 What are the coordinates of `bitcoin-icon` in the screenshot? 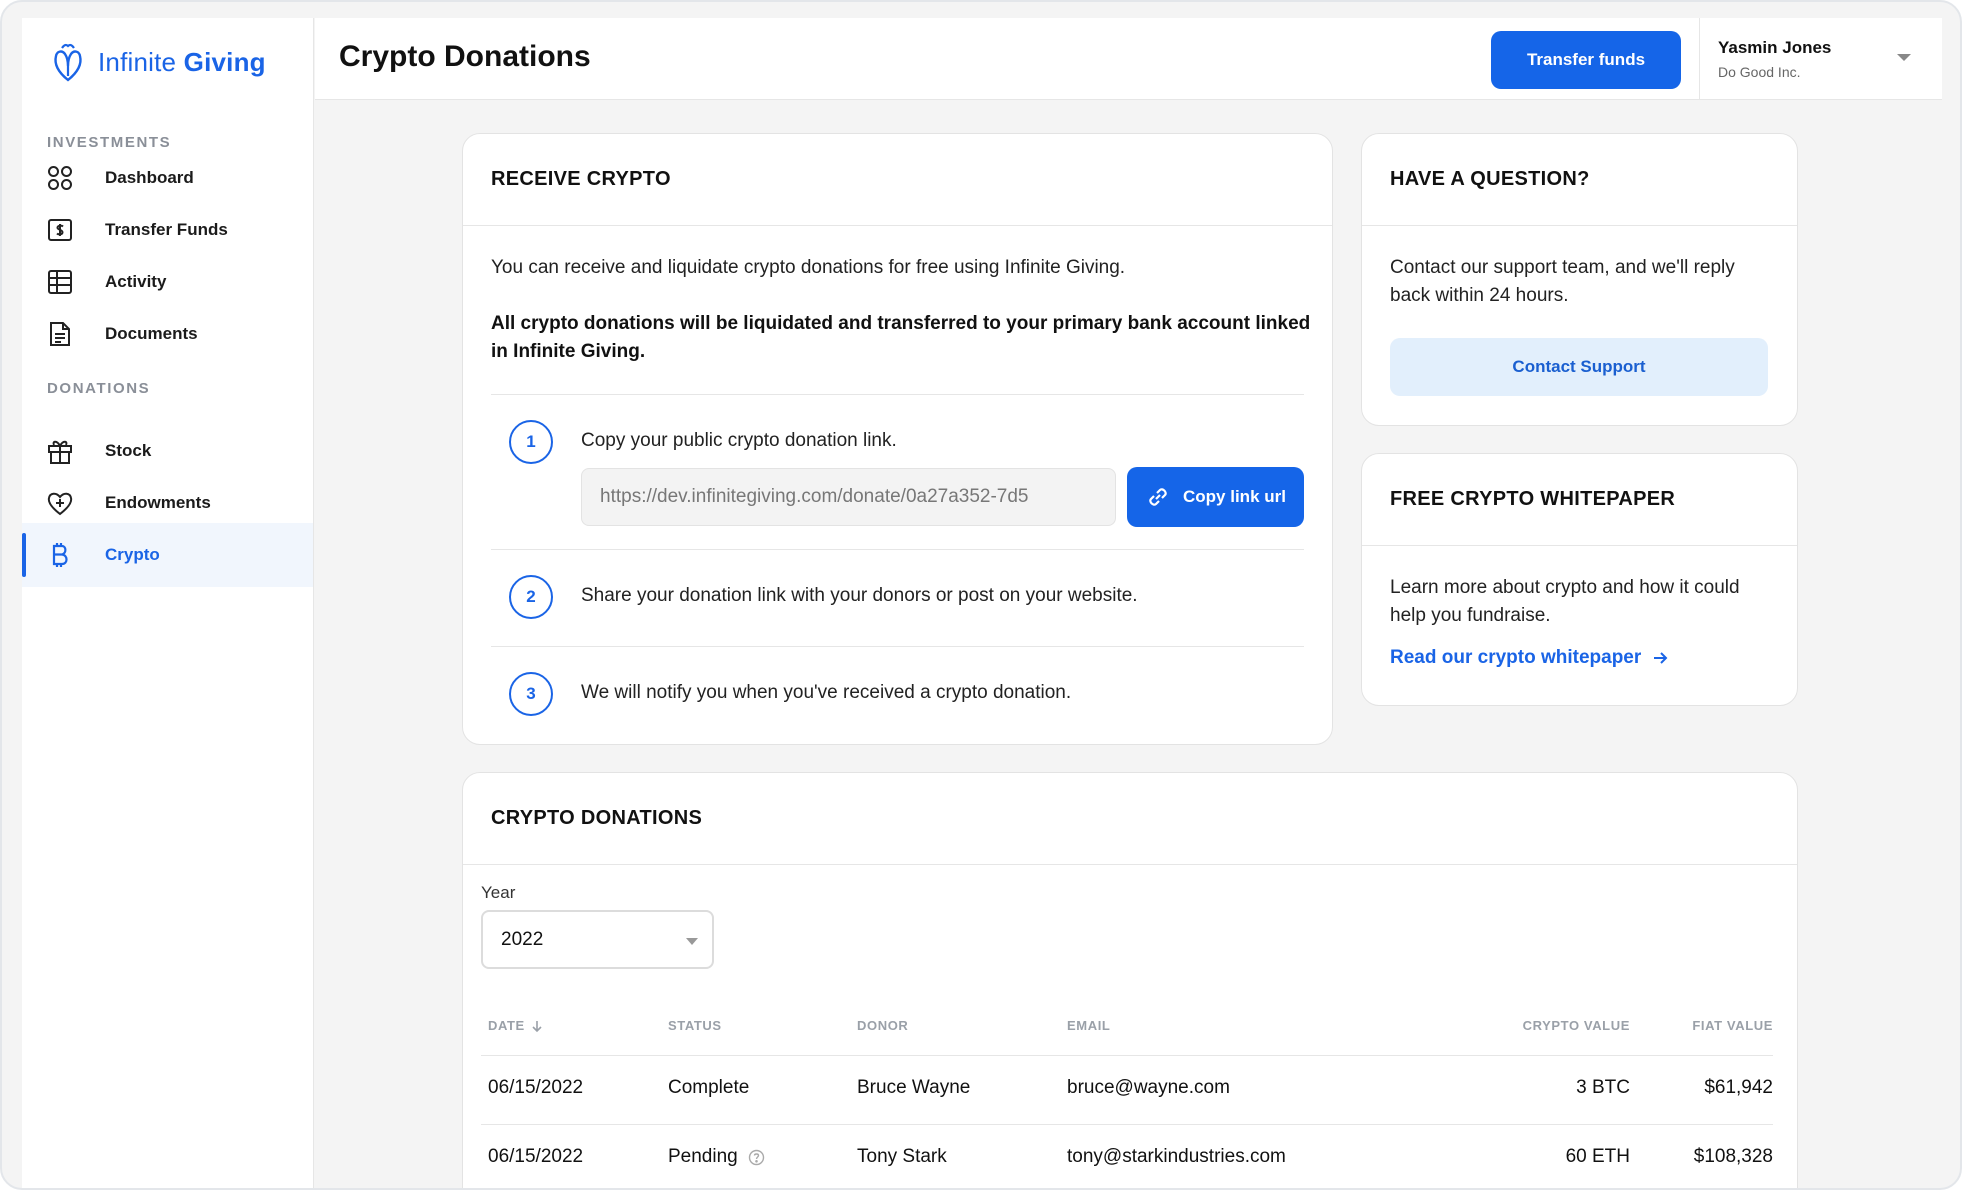 It's located at (60, 555).